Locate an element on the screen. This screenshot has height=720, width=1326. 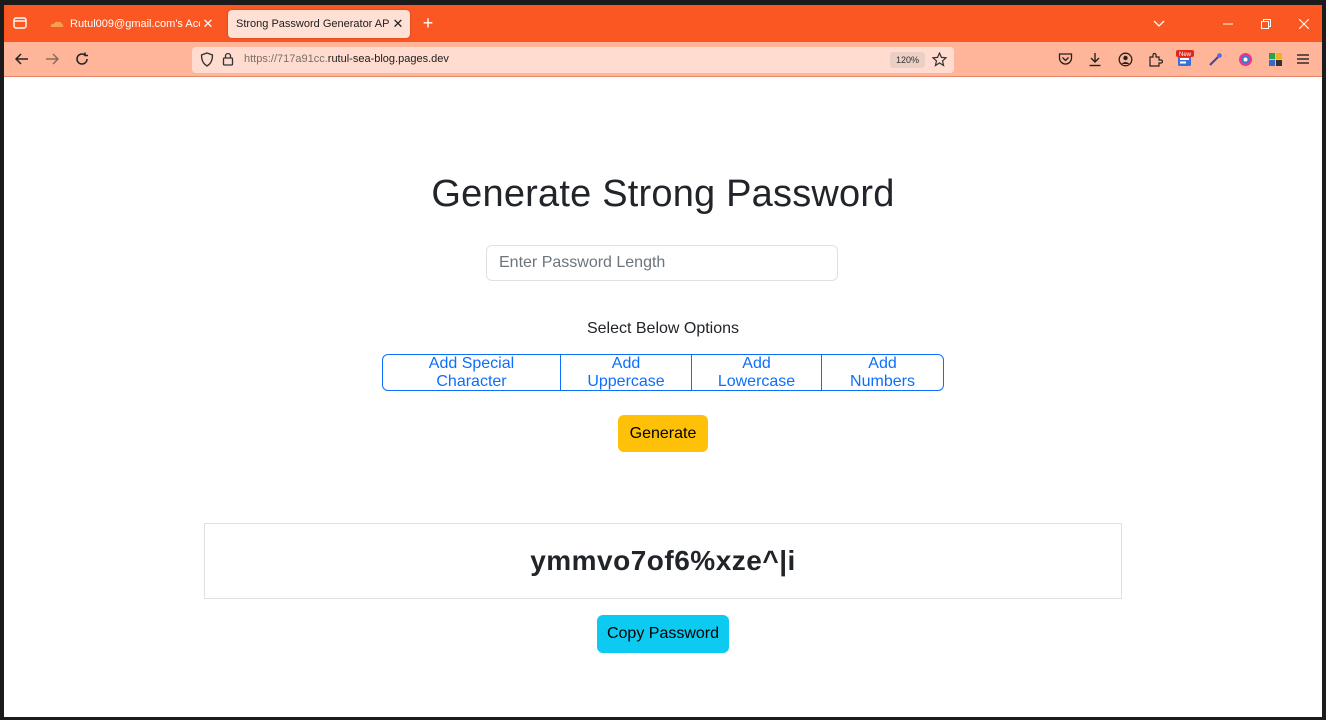
palette-extension-icon is located at coordinates (1275, 59).